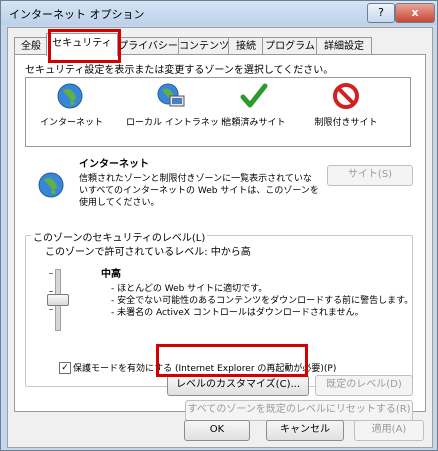 The image size is (438, 451). What do you see at coordinates (204, 46) in the screenshot?
I see `tab-content: コンテンツ` at bounding box center [204, 46].